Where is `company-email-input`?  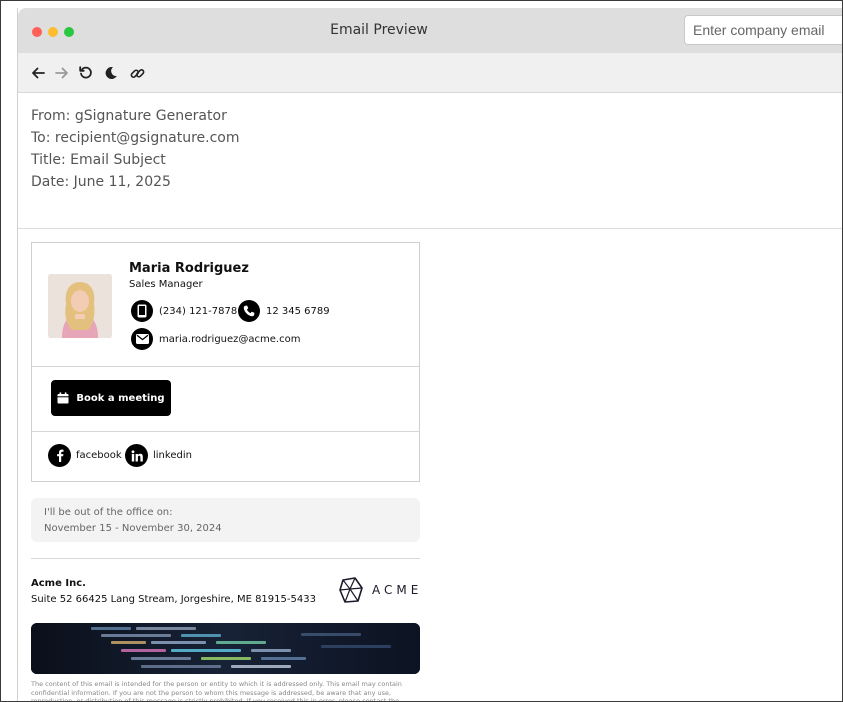
company-email-input is located at coordinates (763, 30).